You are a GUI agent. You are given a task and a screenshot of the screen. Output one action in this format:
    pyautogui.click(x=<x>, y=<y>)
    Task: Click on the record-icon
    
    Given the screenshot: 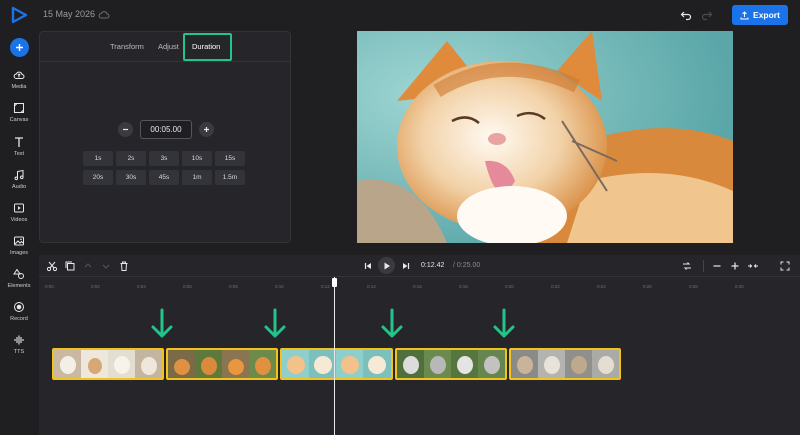 What is the action you would take?
    pyautogui.click(x=19, y=307)
    